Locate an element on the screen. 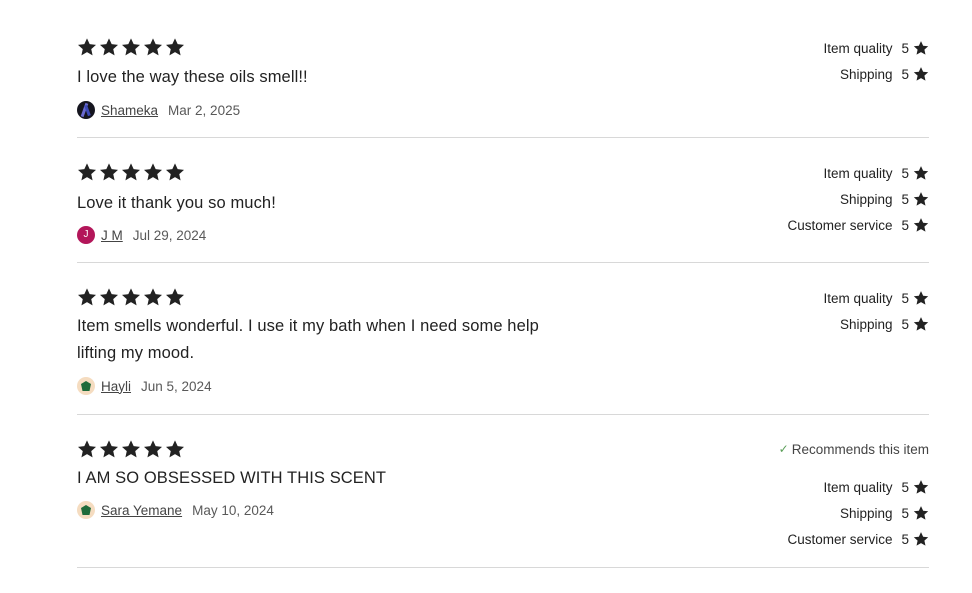 Image resolution: width=972 pixels, height=593 pixels. reviewer-name-link: Sara Yemane is located at coordinates (141, 510).